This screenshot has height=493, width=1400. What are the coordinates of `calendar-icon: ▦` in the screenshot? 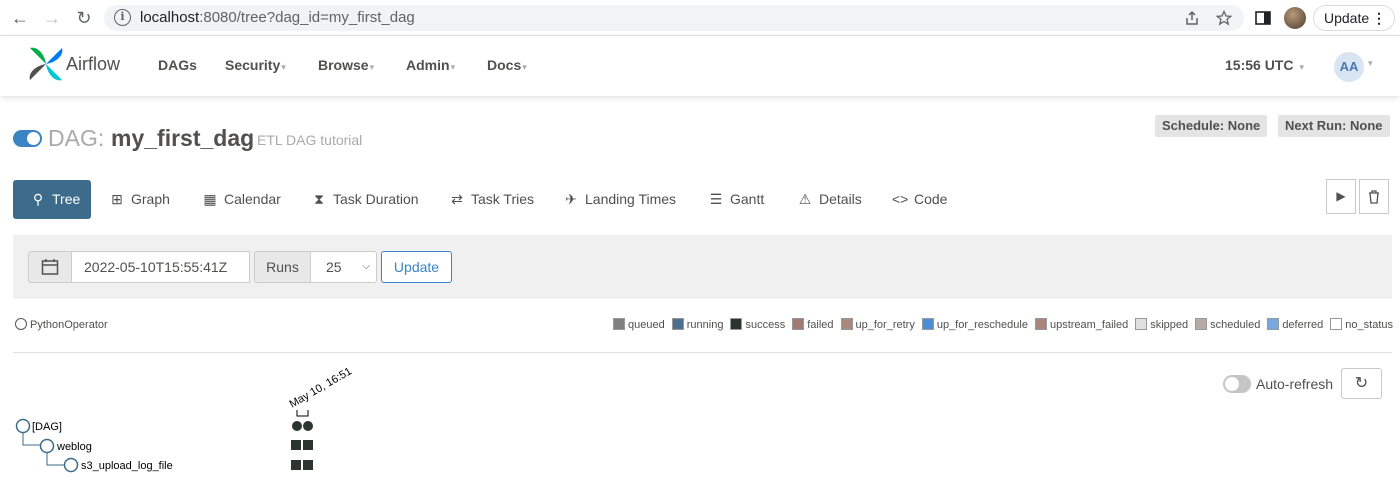 It's located at (210, 199).